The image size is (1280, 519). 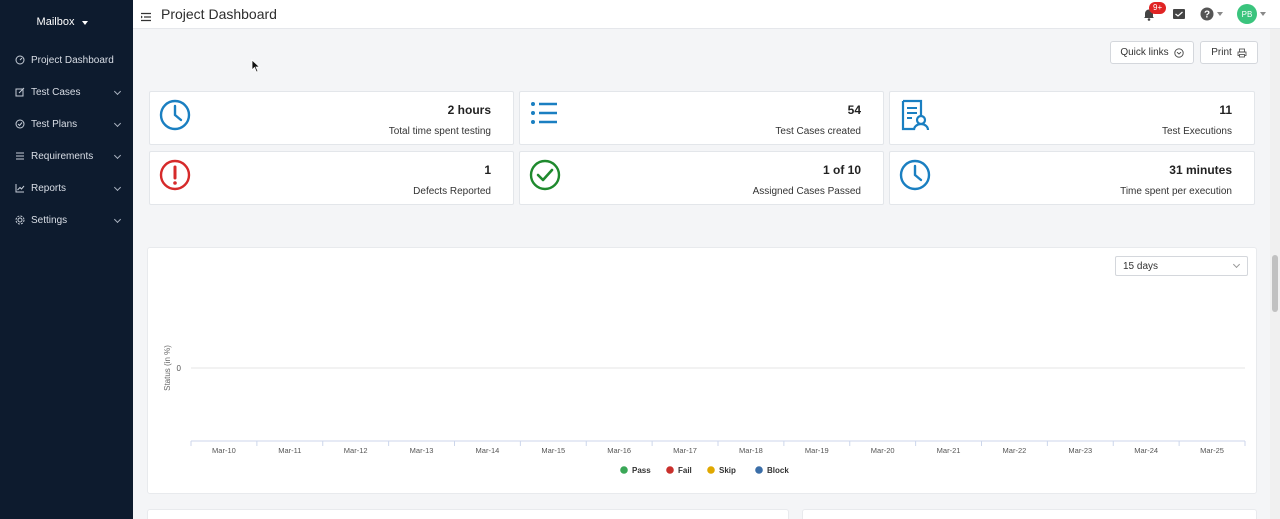 I want to click on stat-label: Assigned Cases Passed, so click(x=806, y=191).